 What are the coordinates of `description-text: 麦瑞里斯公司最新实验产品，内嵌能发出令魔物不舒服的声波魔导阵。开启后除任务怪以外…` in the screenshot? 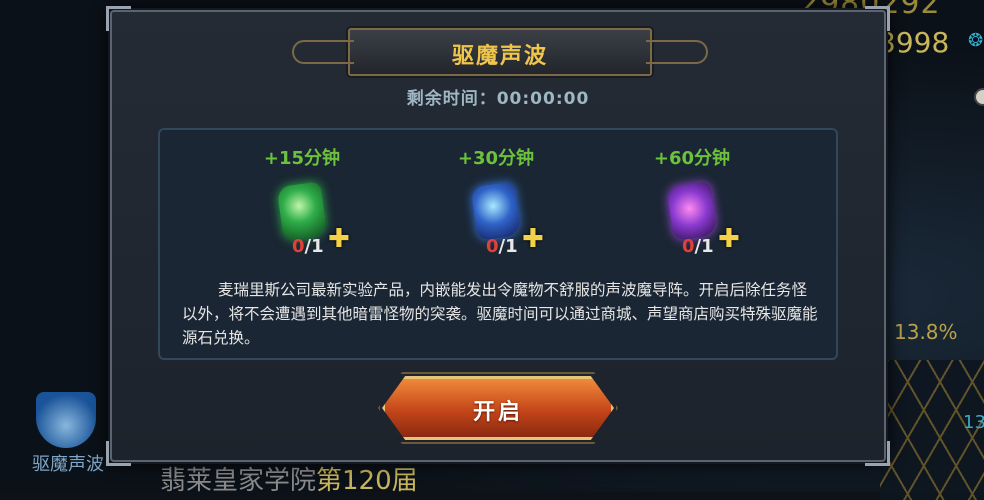 It's located at (500, 314).